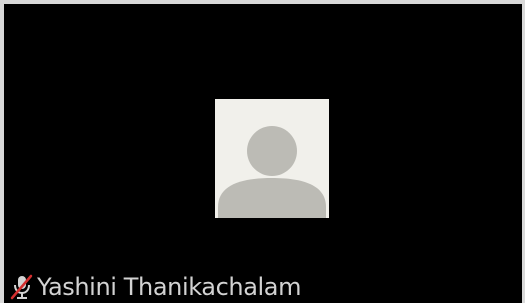  I want to click on participant-name-bar: Yashini Thanikachalam, so click(155, 287).